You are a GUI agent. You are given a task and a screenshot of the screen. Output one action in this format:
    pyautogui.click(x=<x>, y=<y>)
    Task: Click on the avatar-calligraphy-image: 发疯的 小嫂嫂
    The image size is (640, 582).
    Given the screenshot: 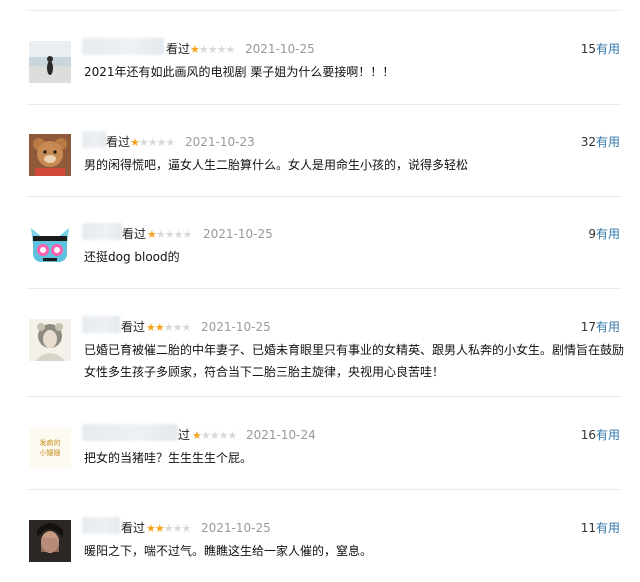 What is the action you would take?
    pyautogui.click(x=50, y=448)
    